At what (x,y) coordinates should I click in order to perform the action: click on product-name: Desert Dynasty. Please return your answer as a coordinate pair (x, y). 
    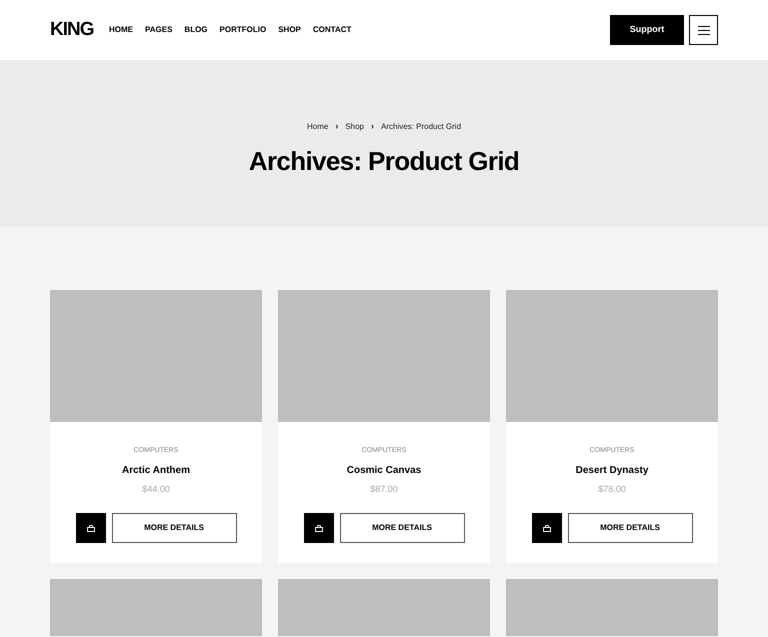
    Looking at the image, I should click on (612, 470).